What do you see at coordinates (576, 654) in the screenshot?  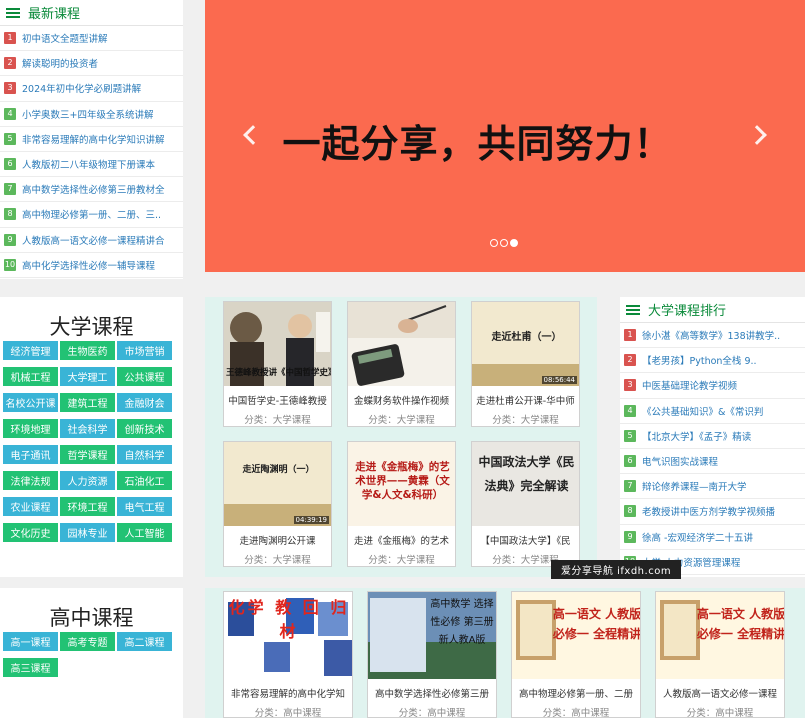 I see `course-card: 高一语文 人教版 必修一 全程精讲 高中物理必修第一册、二册 分类：高中课程` at bounding box center [576, 654].